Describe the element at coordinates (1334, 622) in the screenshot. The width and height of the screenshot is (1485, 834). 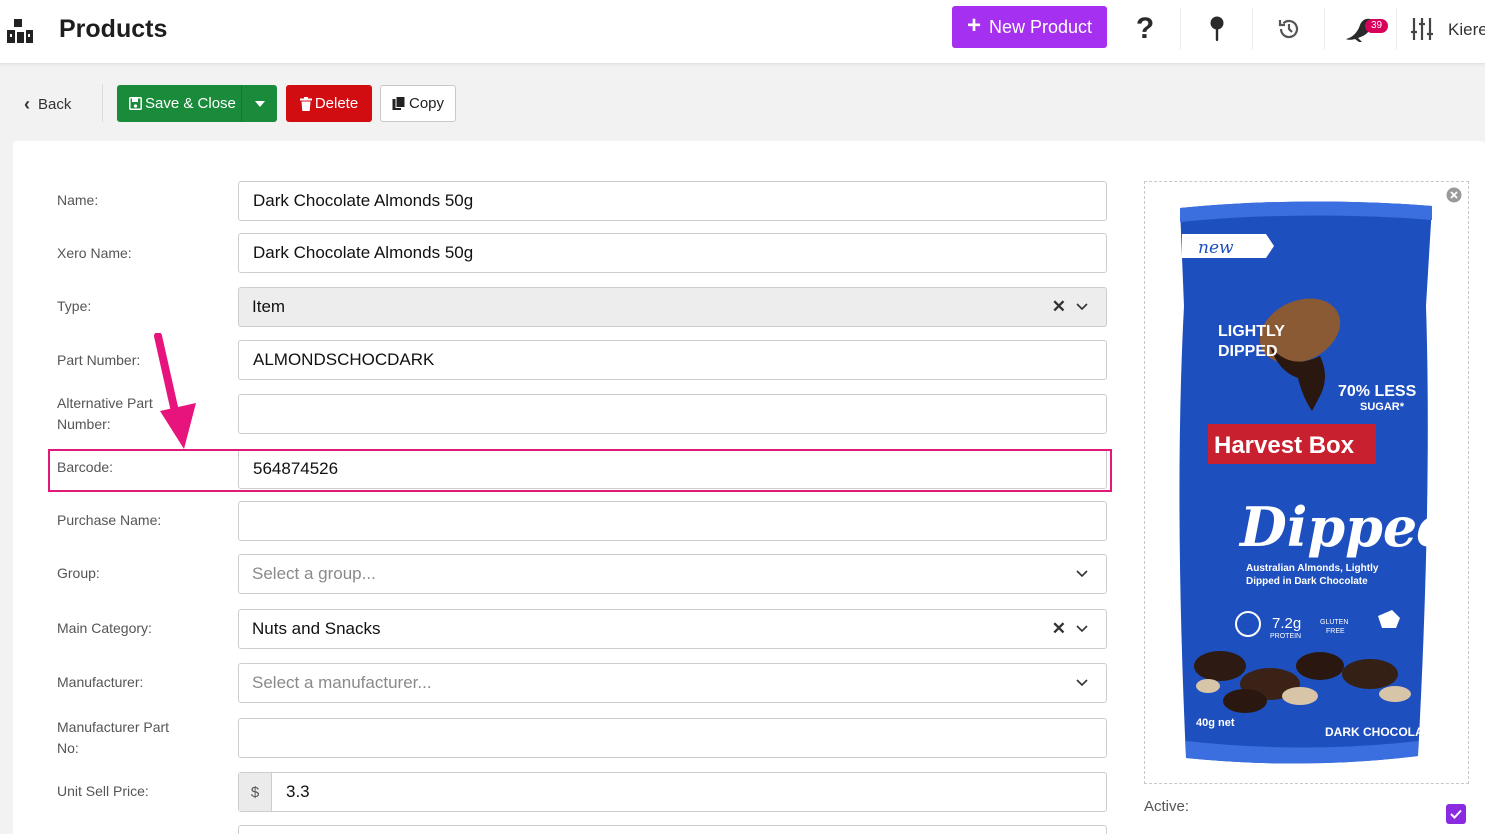
I see `gluten-line1: GLUTEN` at that location.